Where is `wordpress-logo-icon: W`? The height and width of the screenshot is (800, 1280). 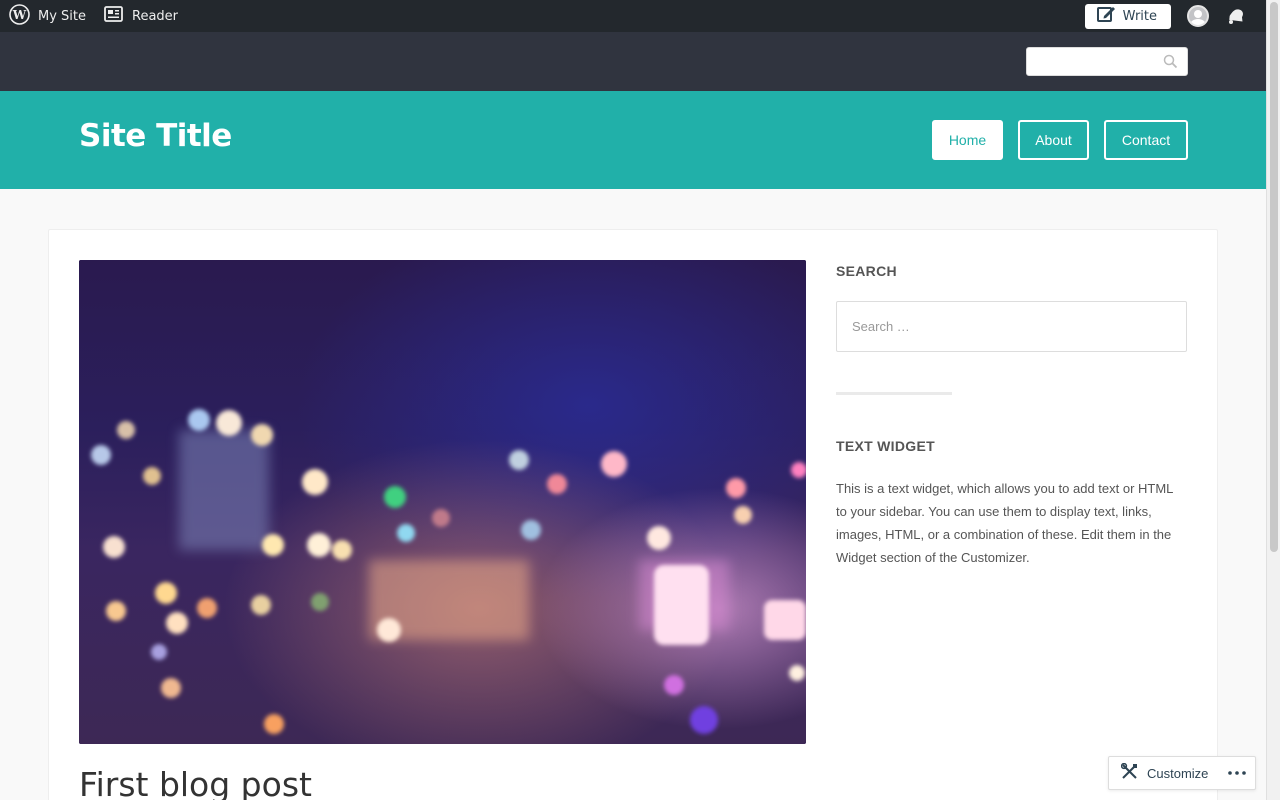
wordpress-logo-icon: W is located at coordinates (19, 16).